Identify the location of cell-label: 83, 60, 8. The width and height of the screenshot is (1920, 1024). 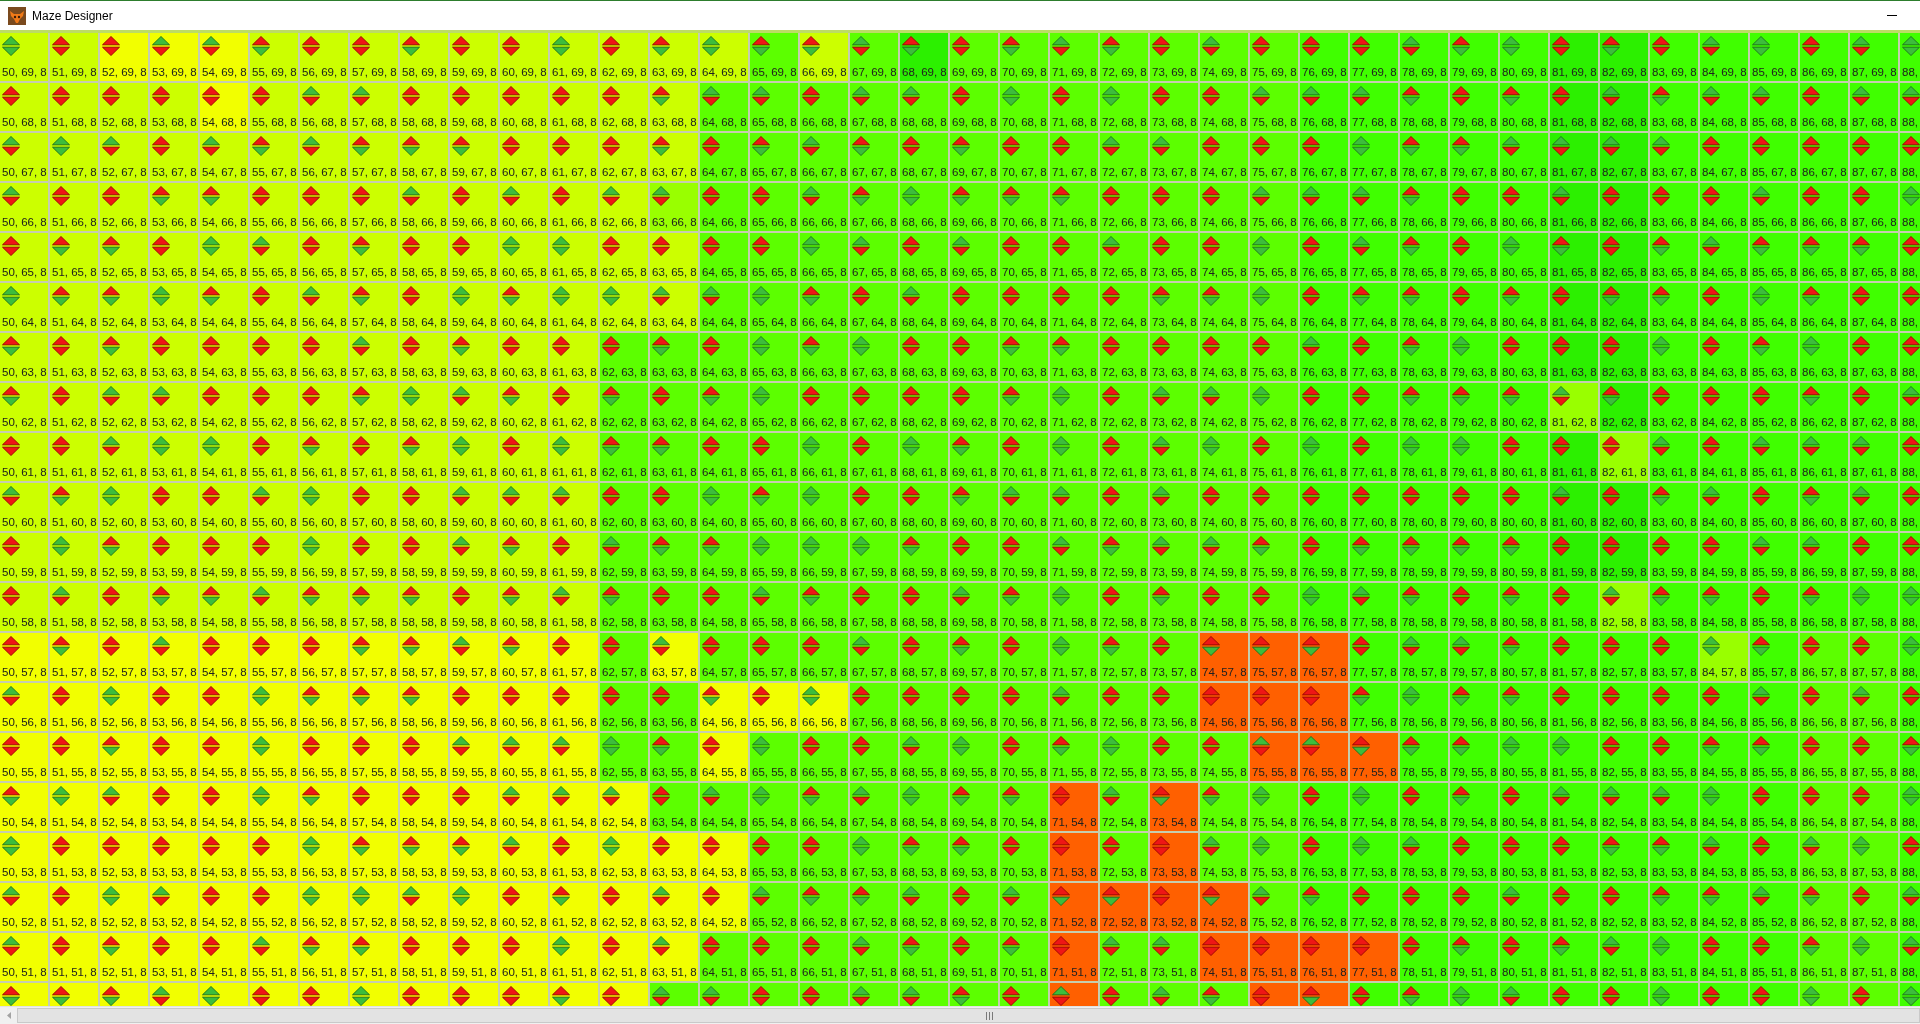
(1674, 522).